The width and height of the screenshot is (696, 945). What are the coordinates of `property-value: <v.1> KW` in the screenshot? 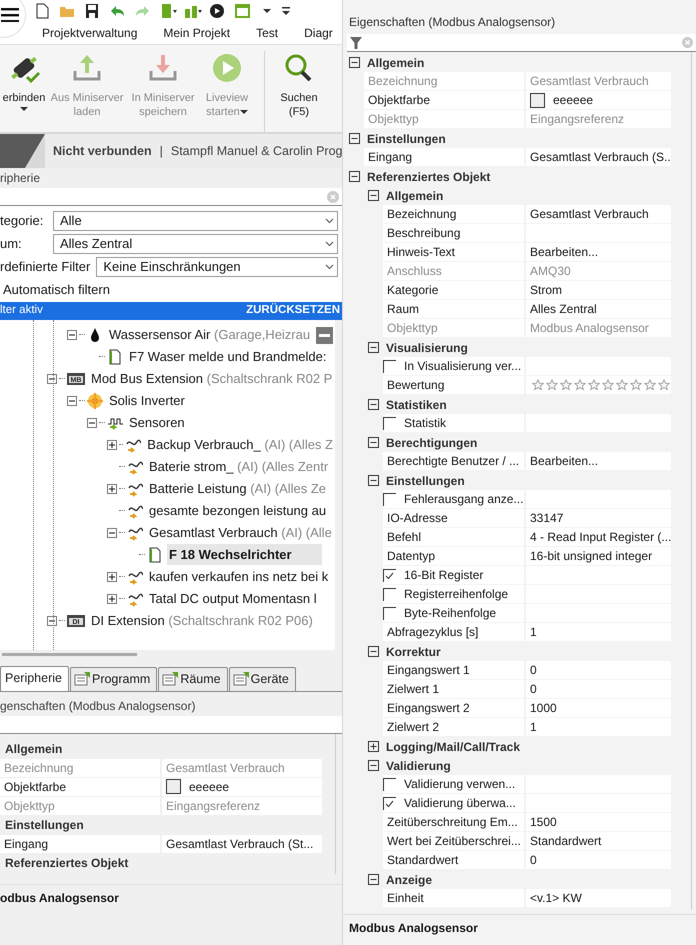 It's located at (598, 898).